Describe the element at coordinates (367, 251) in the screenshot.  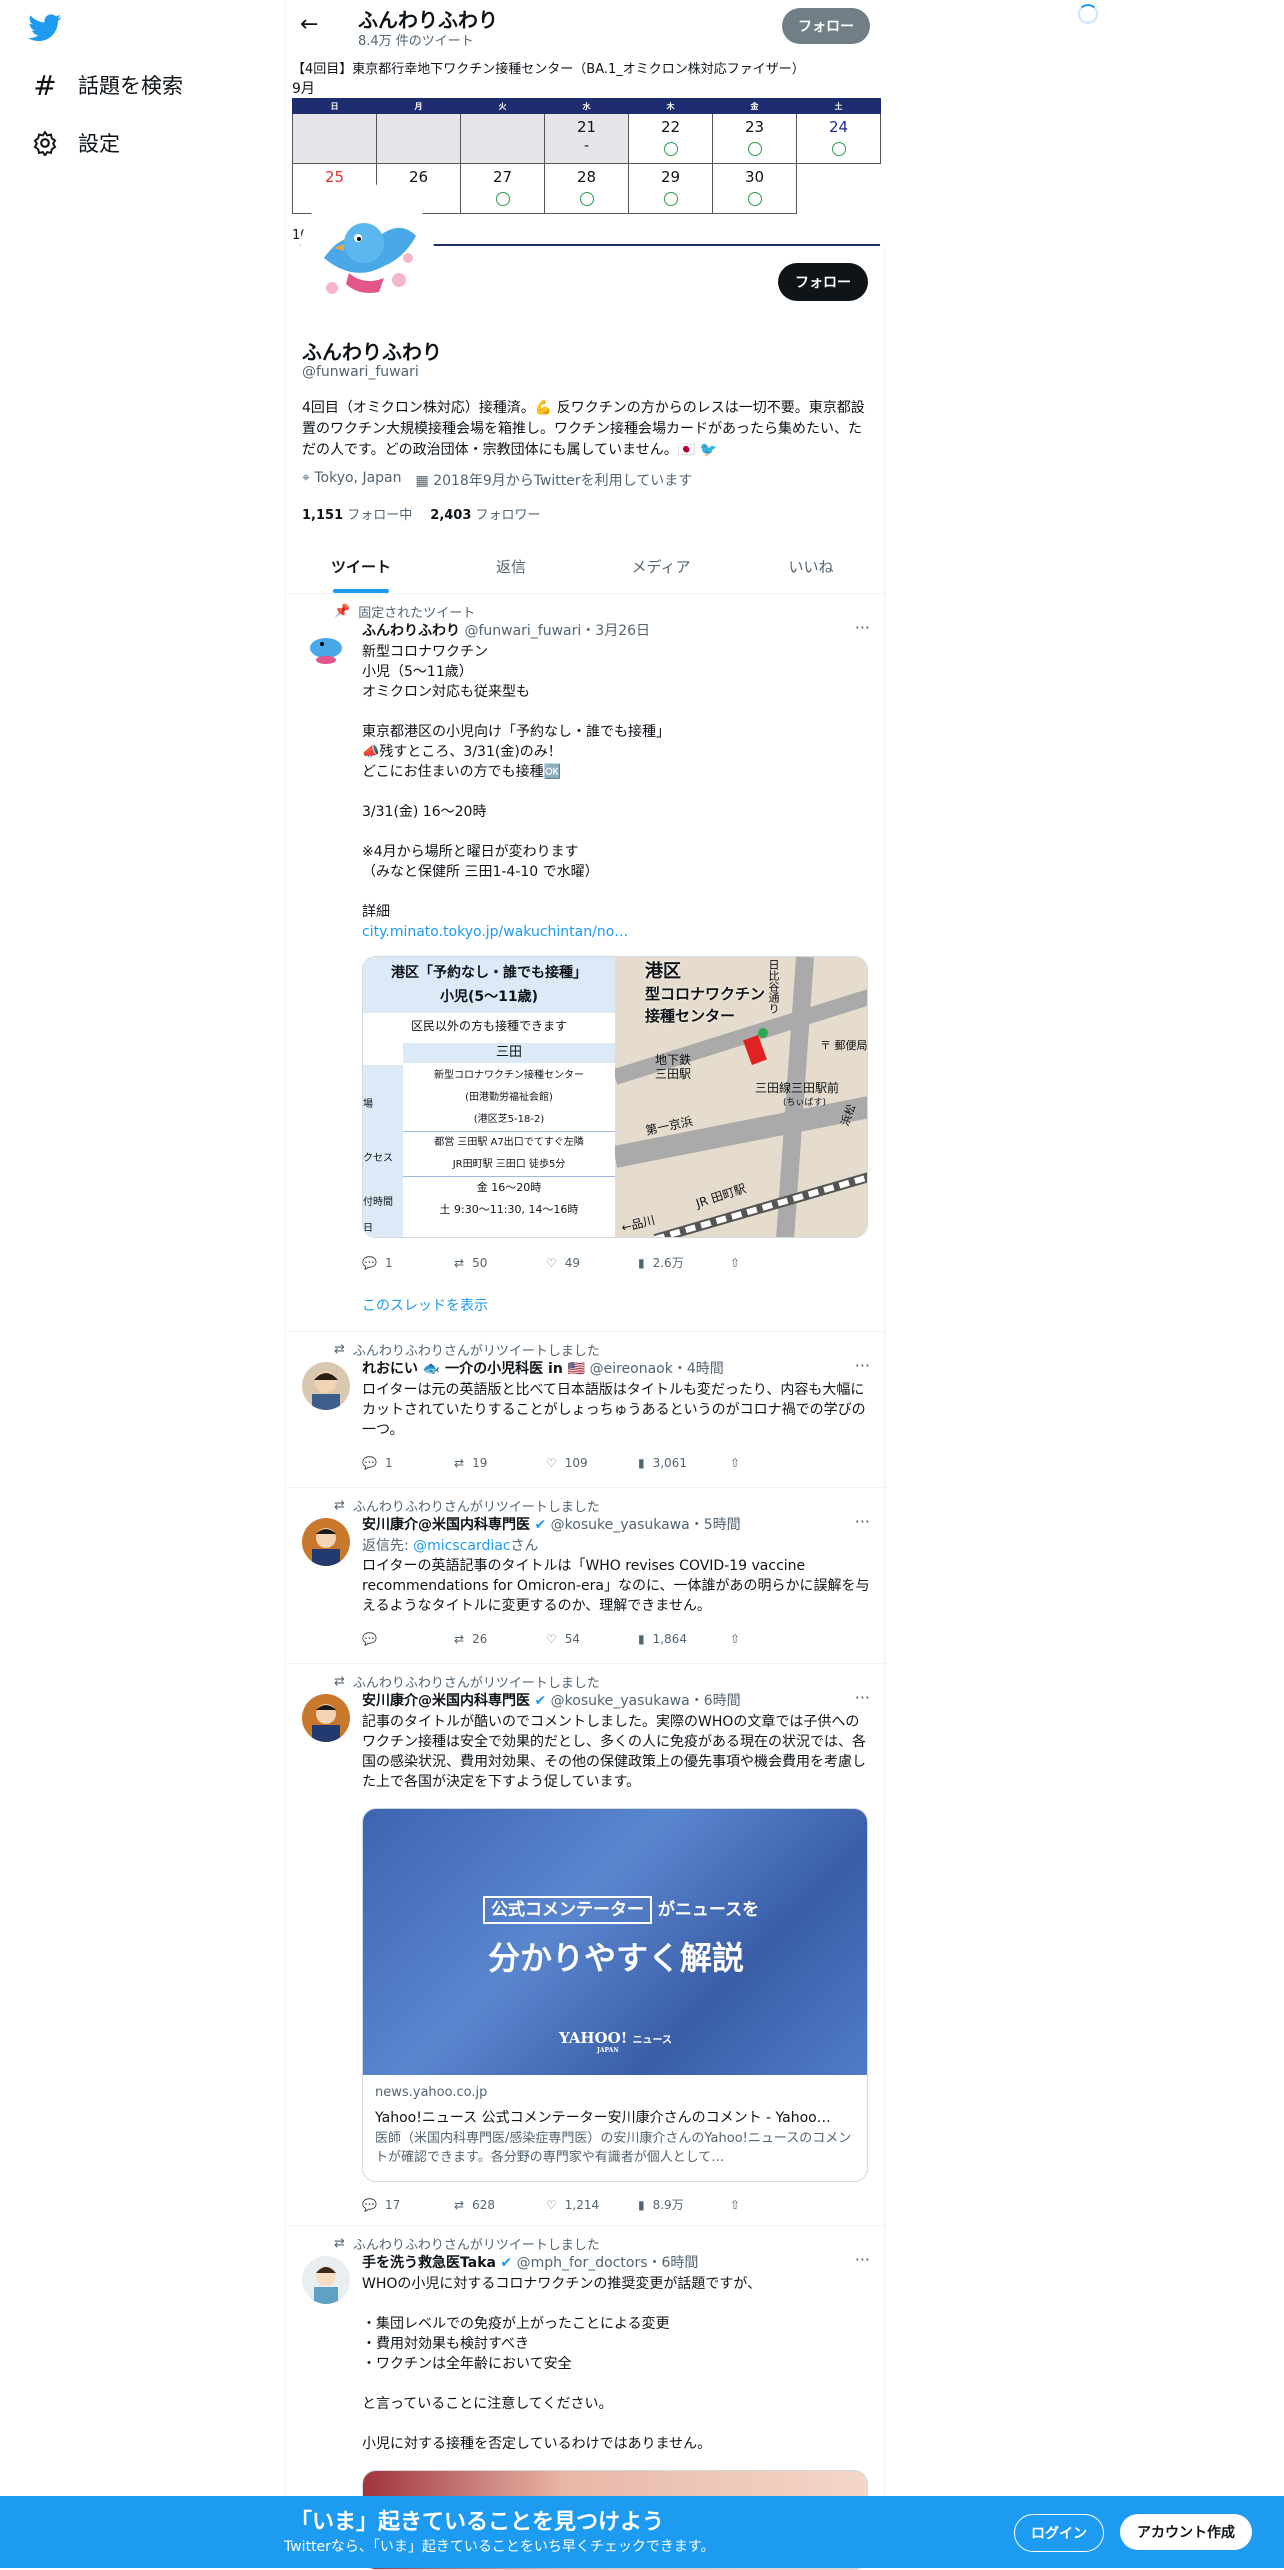
I see `profile-avatar` at that location.